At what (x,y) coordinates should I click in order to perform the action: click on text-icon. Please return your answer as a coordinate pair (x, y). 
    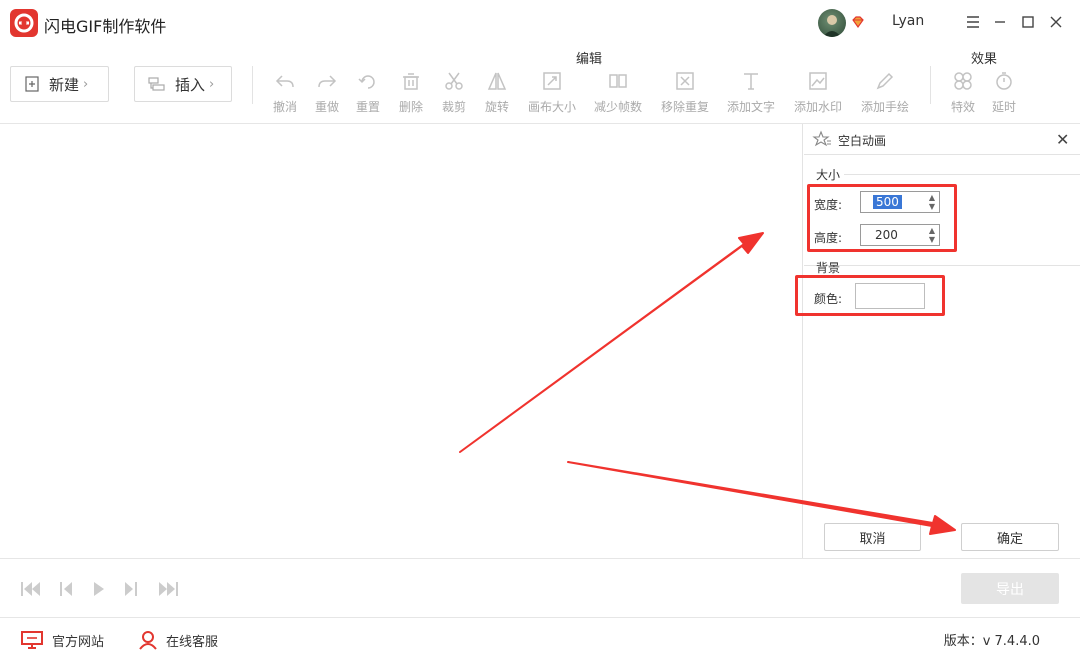
    Looking at the image, I should click on (751, 81).